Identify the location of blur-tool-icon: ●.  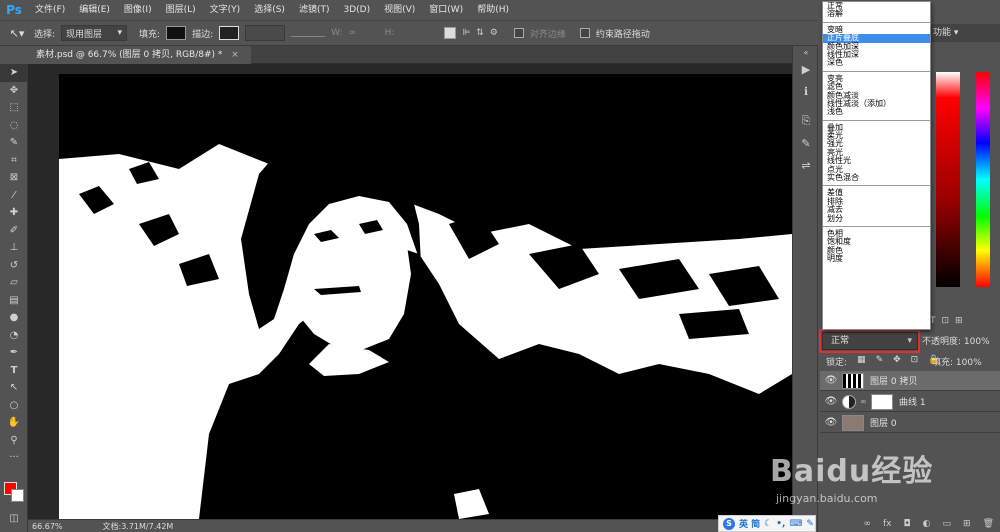
(14, 318).